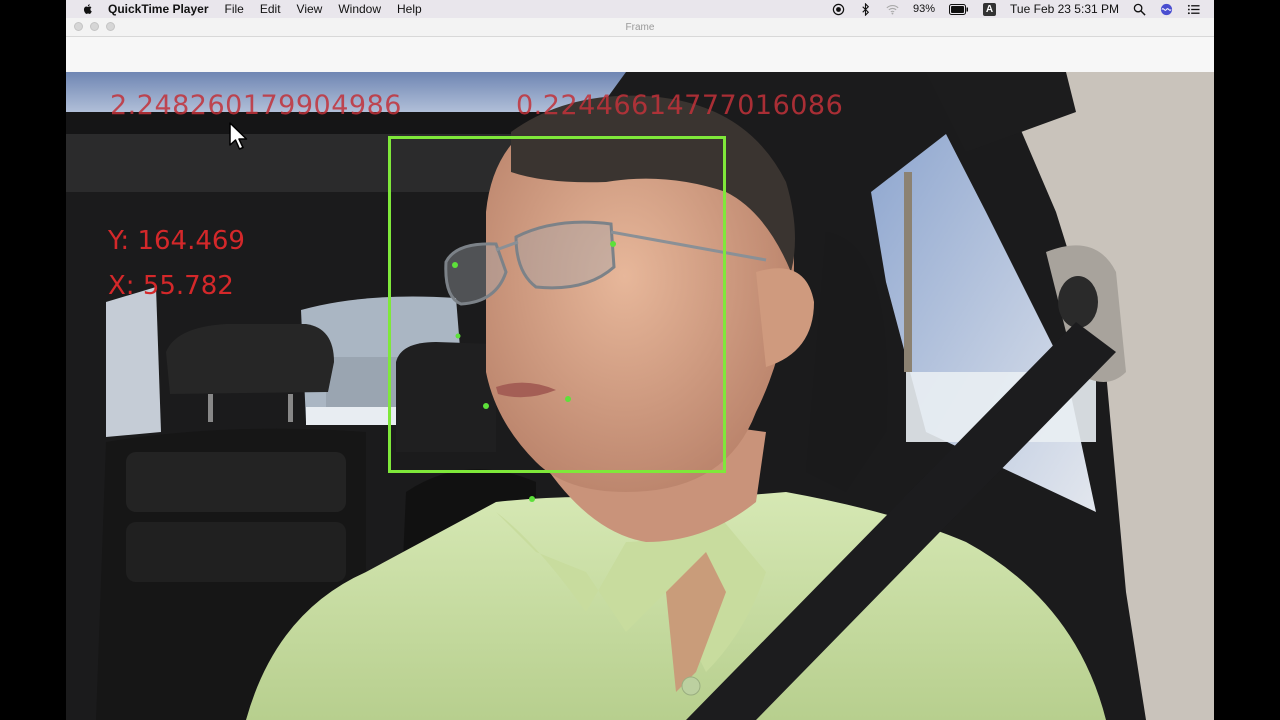 This screenshot has height=720, width=1280. What do you see at coordinates (1166, 9) in the screenshot?
I see `siri-icon` at bounding box center [1166, 9].